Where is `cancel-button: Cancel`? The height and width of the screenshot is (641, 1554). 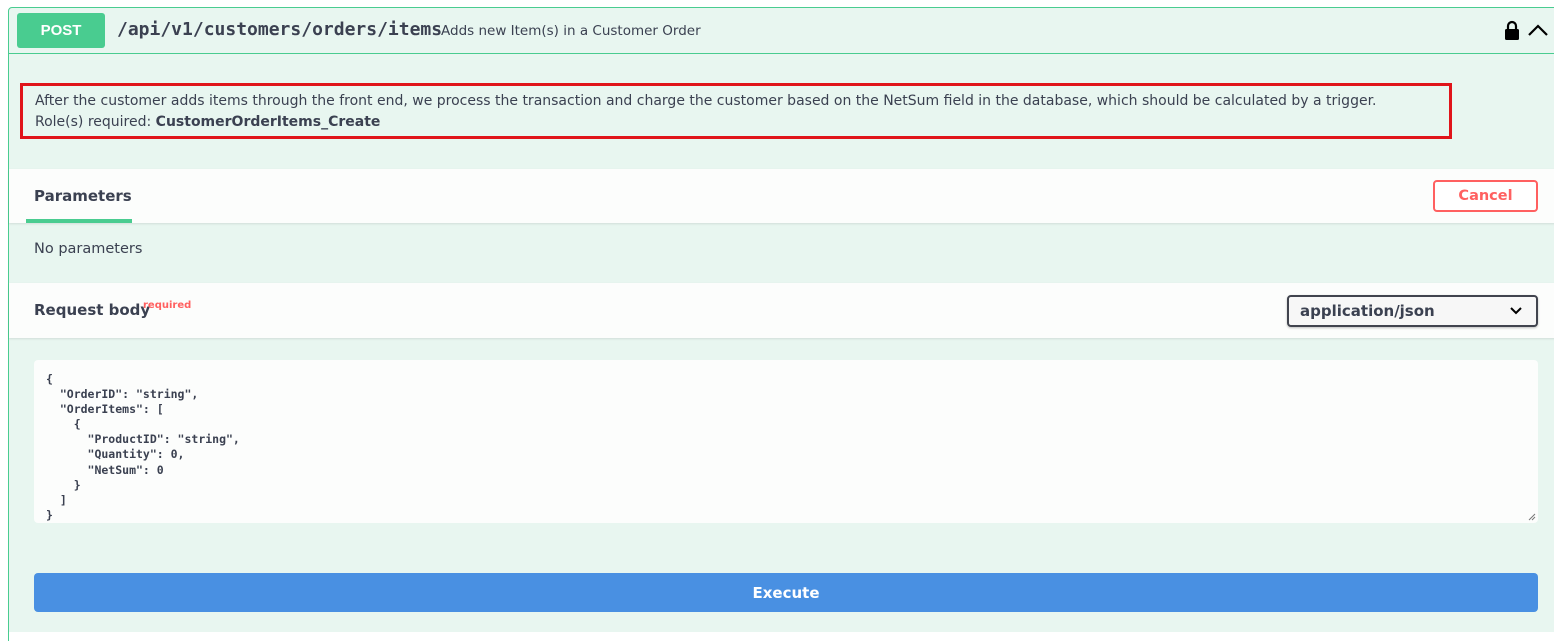 cancel-button: Cancel is located at coordinates (1485, 196).